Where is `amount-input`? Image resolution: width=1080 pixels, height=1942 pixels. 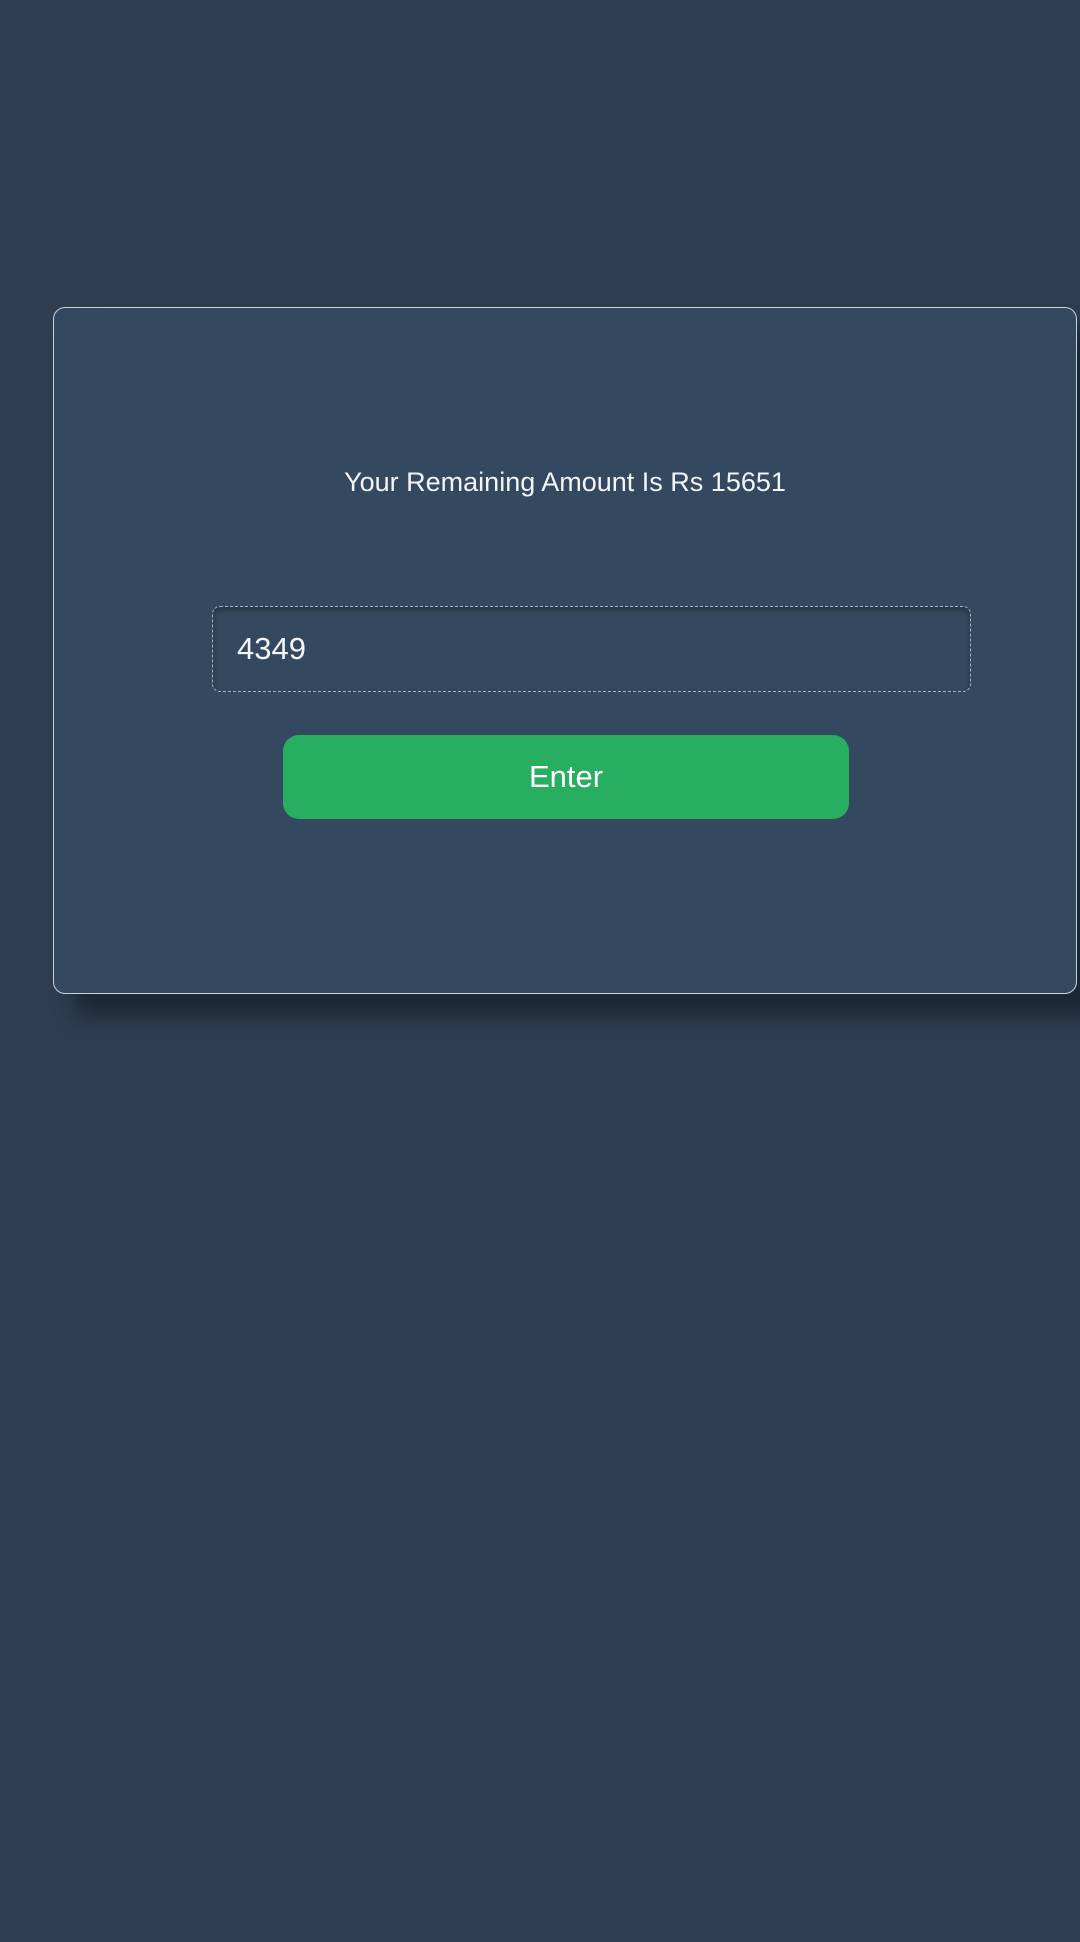
amount-input is located at coordinates (591, 649).